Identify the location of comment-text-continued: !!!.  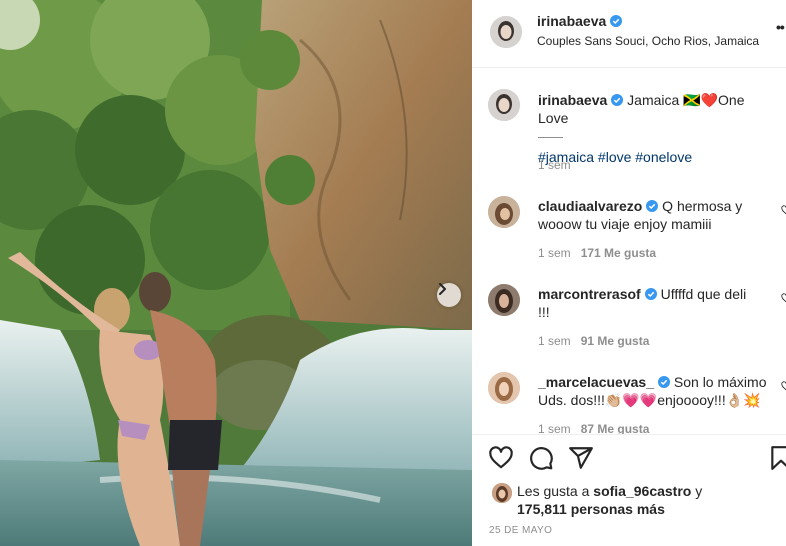
(544, 312).